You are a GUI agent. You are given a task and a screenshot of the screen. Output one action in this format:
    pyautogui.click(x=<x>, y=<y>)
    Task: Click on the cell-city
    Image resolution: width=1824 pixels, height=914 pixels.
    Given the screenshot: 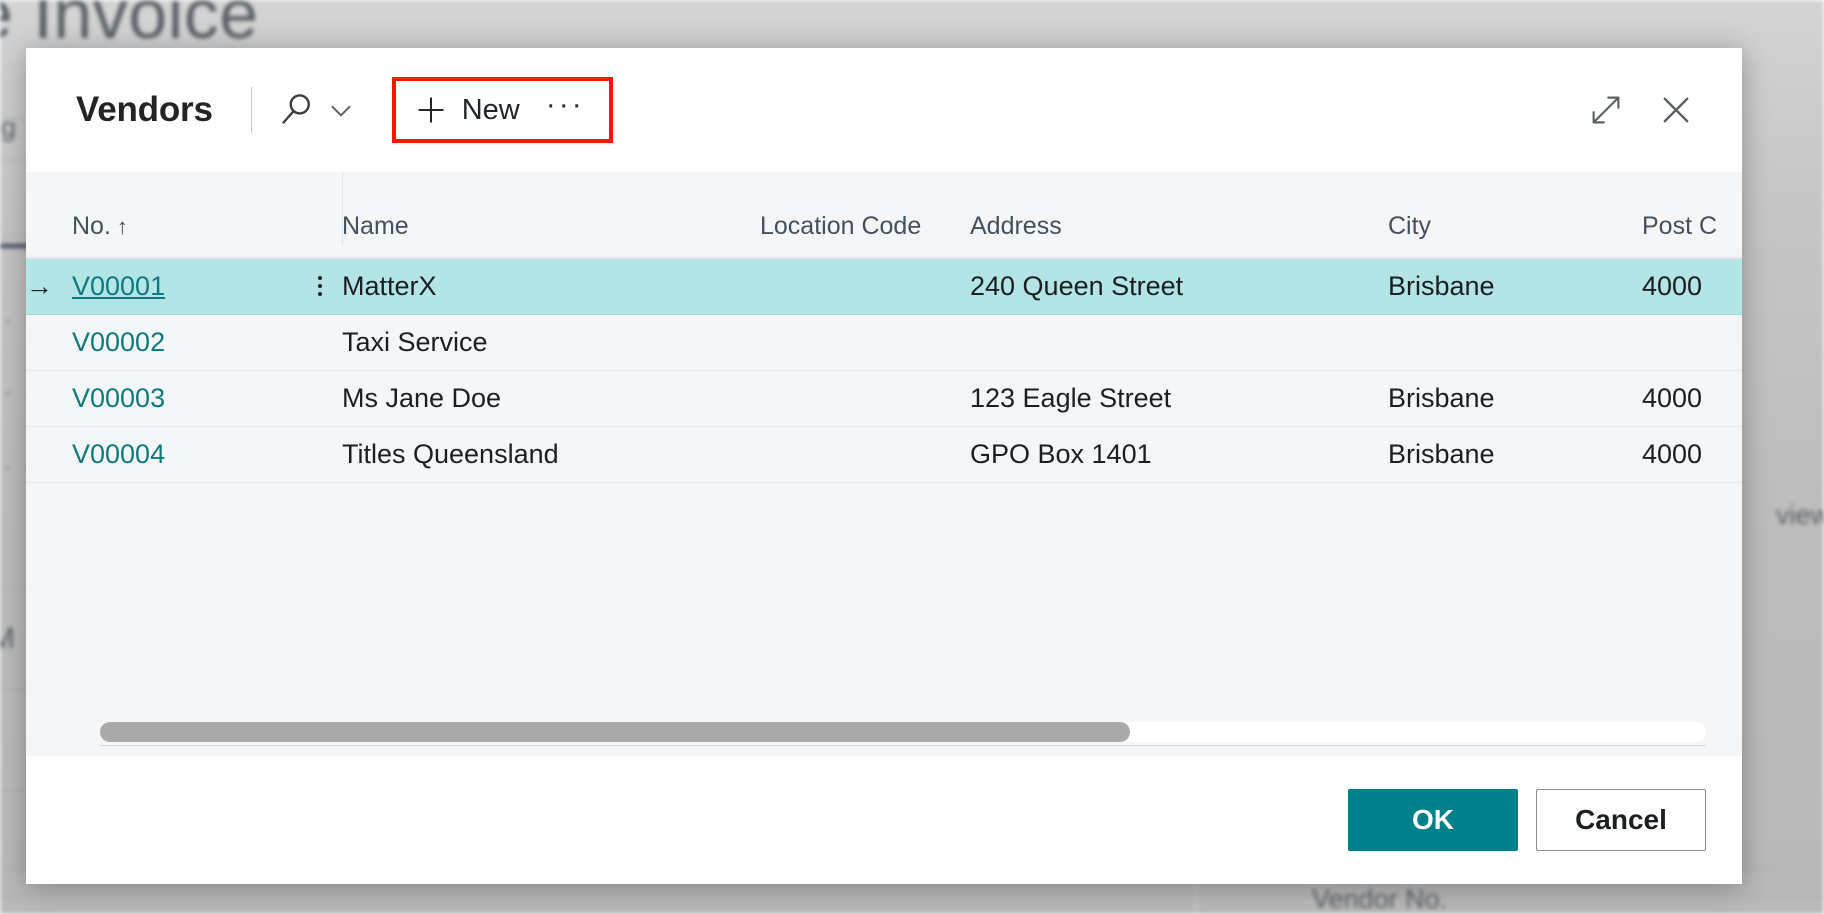 What is the action you would take?
    pyautogui.click(x=1515, y=342)
    